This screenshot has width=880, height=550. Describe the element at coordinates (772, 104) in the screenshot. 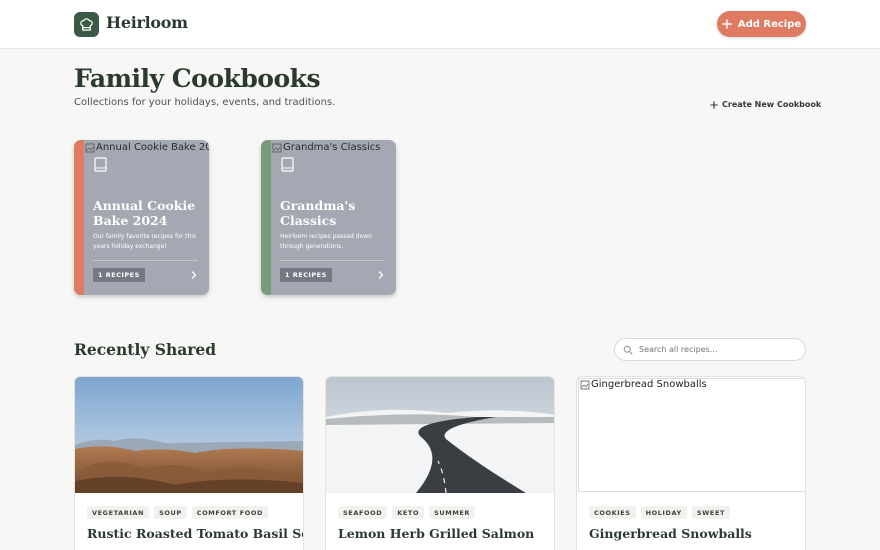

I see `create-cookbook-label: Create New Cookbook` at that location.